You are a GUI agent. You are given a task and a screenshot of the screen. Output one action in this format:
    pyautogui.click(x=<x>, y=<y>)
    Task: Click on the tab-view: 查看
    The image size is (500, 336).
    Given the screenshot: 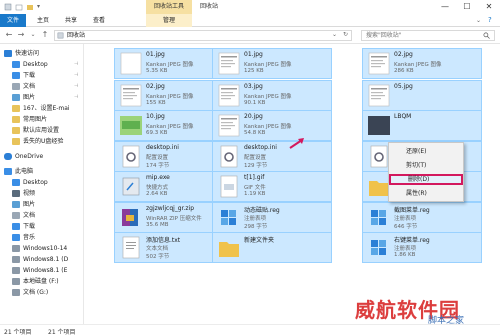 What is the action you would take?
    pyautogui.click(x=99, y=20)
    